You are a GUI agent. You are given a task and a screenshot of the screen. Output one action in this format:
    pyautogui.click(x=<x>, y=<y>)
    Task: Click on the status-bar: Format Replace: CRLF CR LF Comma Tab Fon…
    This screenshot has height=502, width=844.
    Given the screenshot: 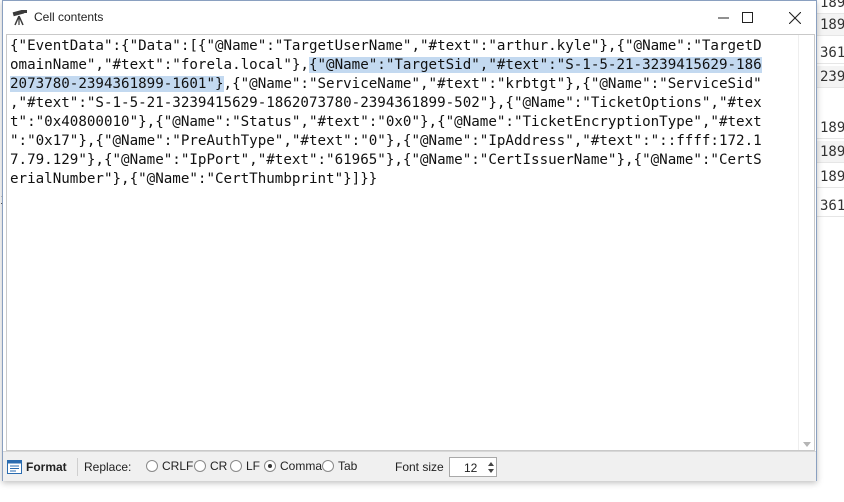 What is the action you would take?
    pyautogui.click(x=409, y=466)
    